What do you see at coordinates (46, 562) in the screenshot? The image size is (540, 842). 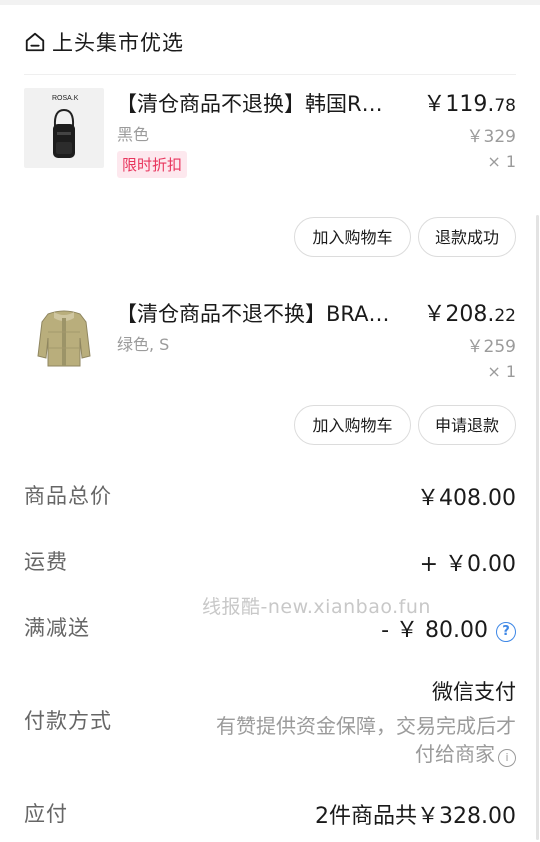 I see `shipping-label: 运费` at bounding box center [46, 562].